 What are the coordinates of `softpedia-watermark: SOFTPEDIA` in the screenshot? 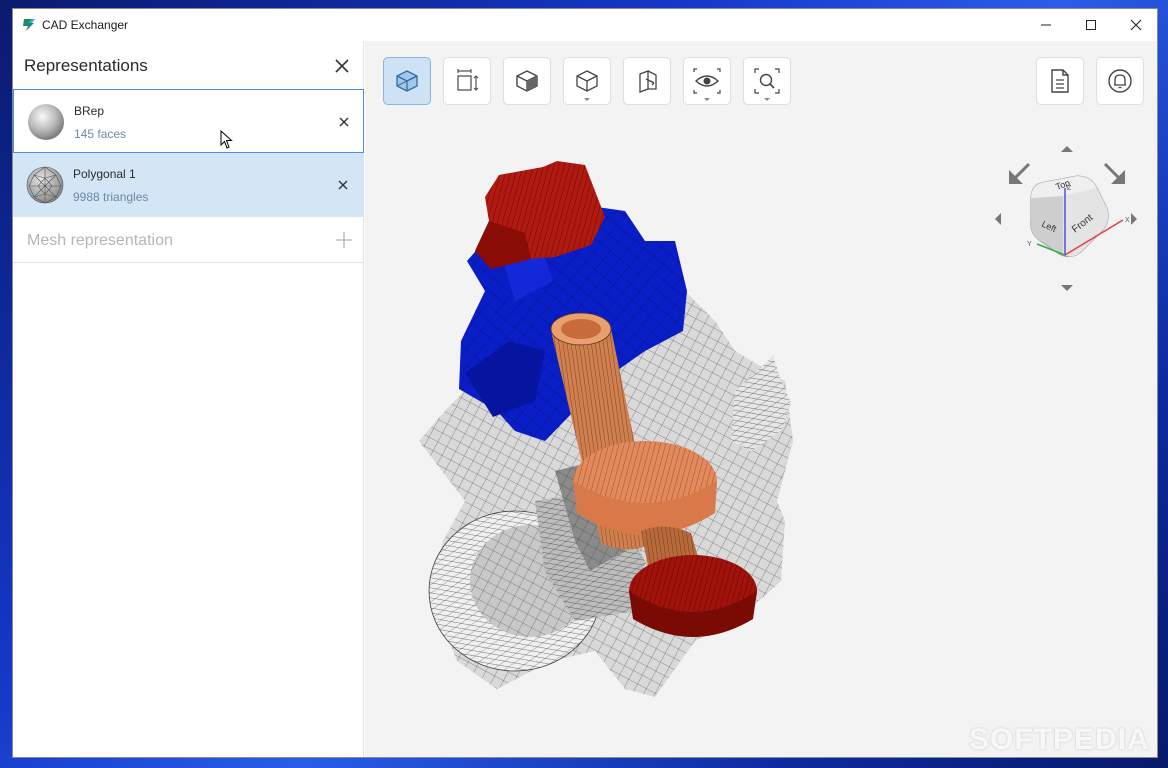 It's located at (1059, 739).